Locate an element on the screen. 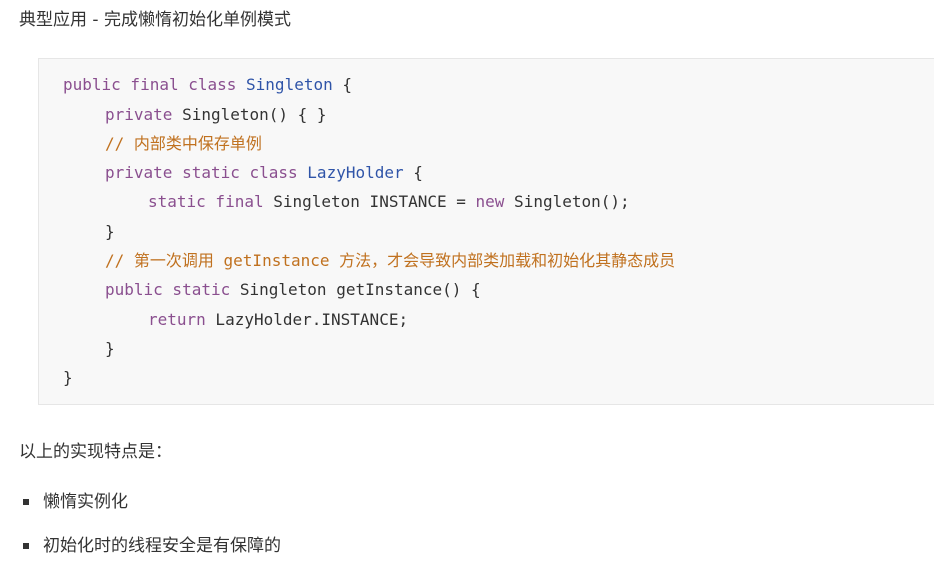 The height and width of the screenshot is (578, 934). code-keyword: private is located at coordinates (139, 114).